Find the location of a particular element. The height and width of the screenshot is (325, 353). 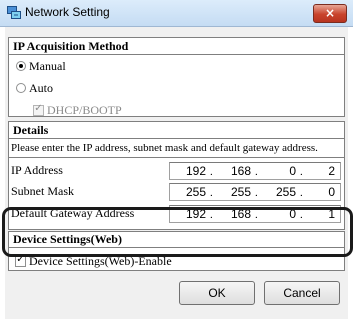

title-bar: Network Setting × is located at coordinates (176, 13).